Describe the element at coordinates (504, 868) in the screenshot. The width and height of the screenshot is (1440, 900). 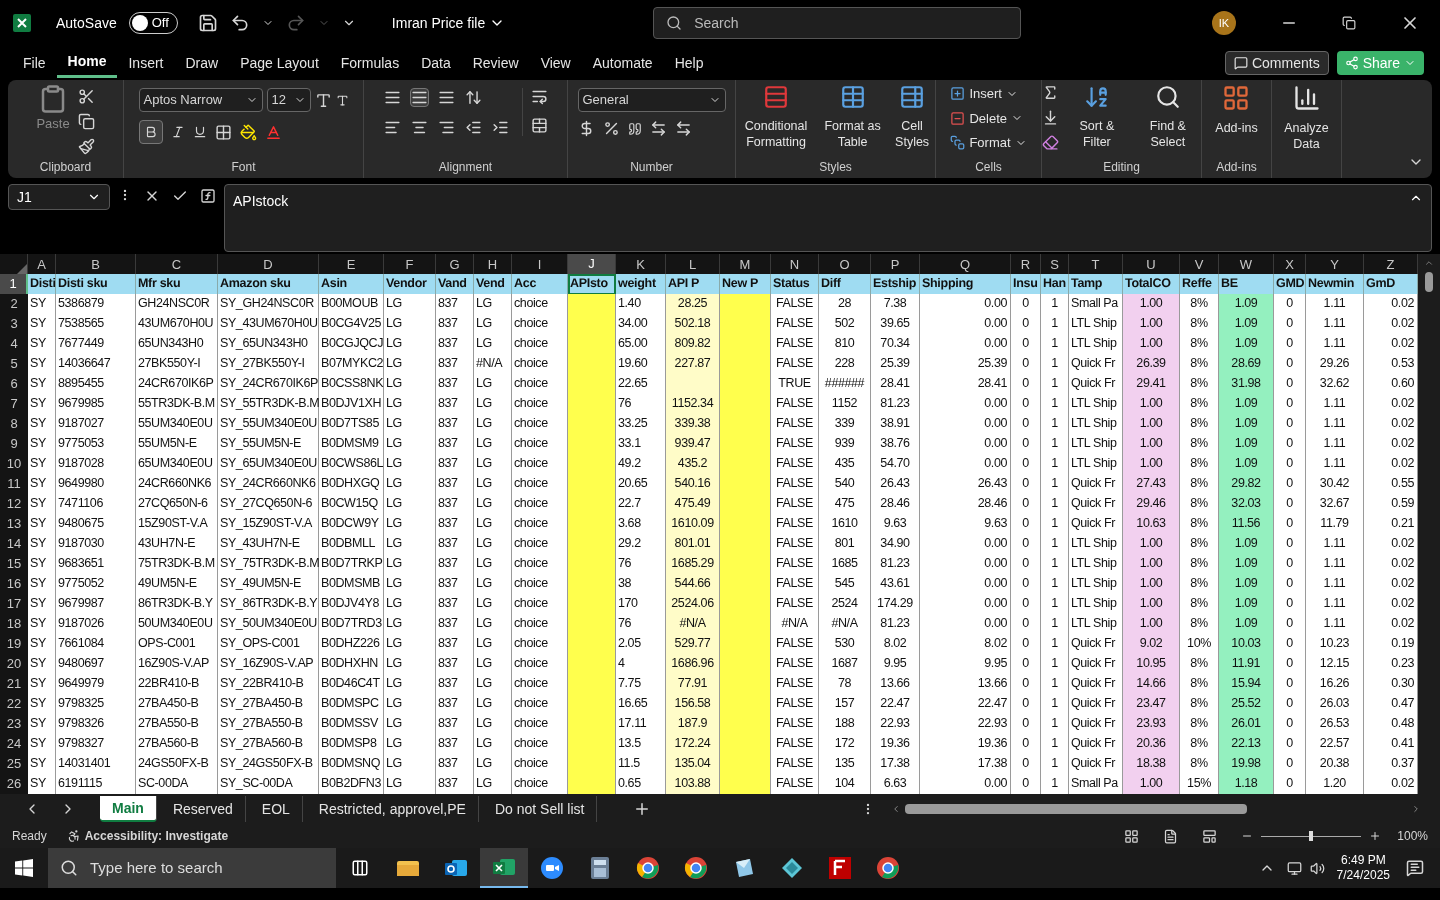
I see `spreadsheet-app-icon` at that location.